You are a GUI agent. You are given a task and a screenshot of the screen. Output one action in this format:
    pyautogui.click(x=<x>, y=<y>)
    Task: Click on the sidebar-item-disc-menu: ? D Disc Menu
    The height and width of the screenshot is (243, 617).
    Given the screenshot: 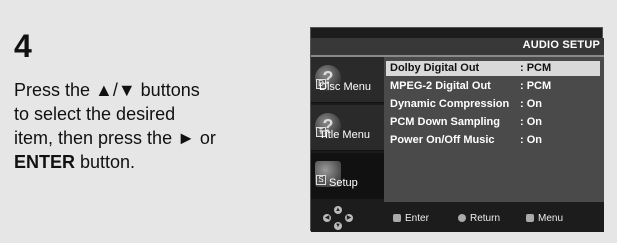 What is the action you would take?
    pyautogui.click(x=347, y=80)
    